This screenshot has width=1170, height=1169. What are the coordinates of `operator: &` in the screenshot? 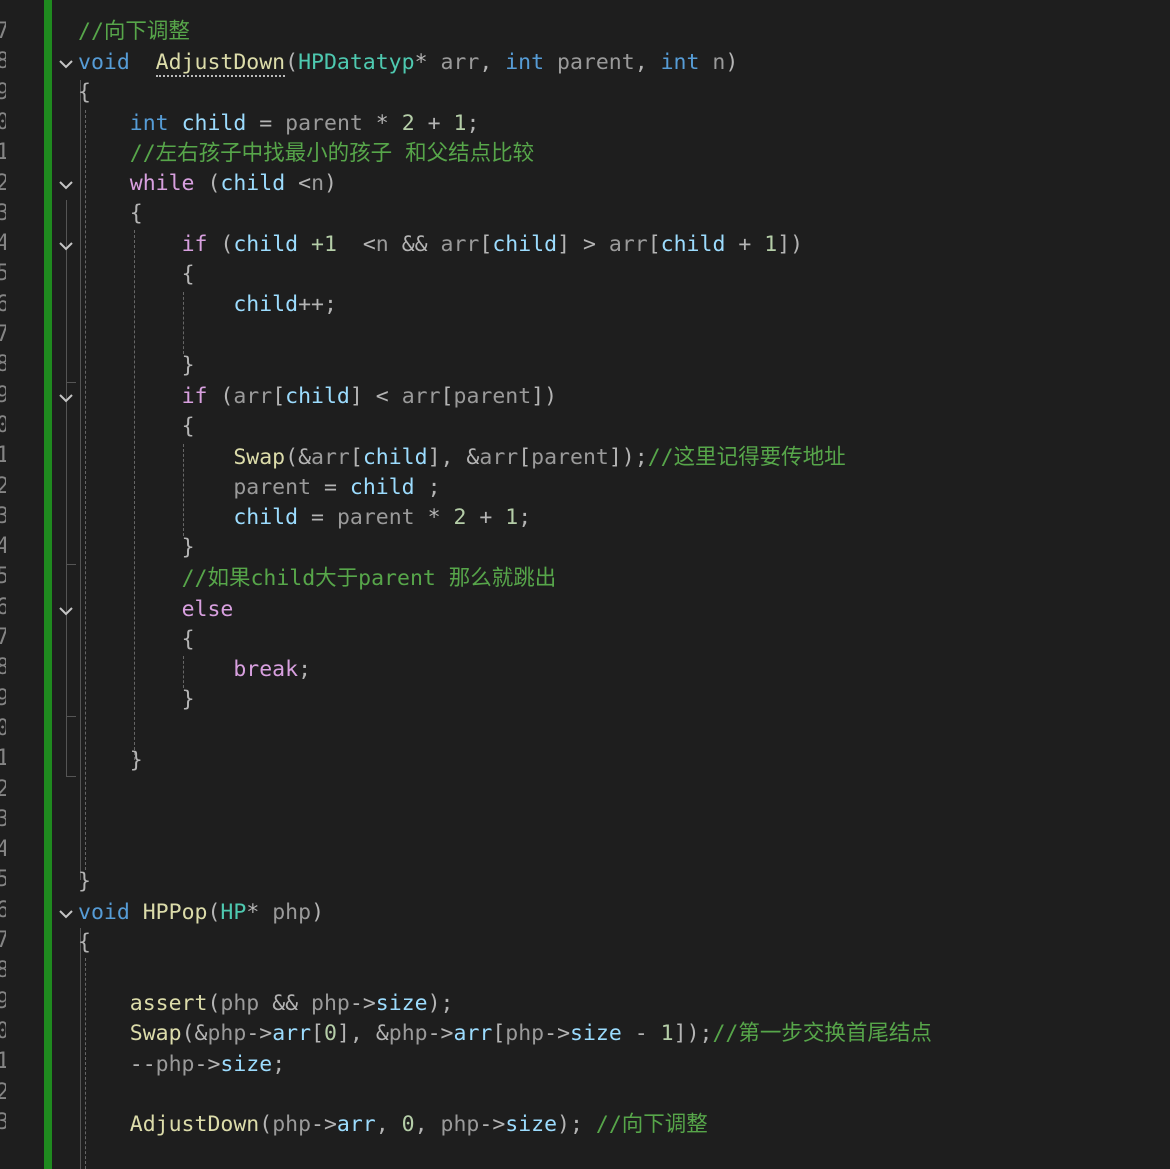 It's located at (201, 1033).